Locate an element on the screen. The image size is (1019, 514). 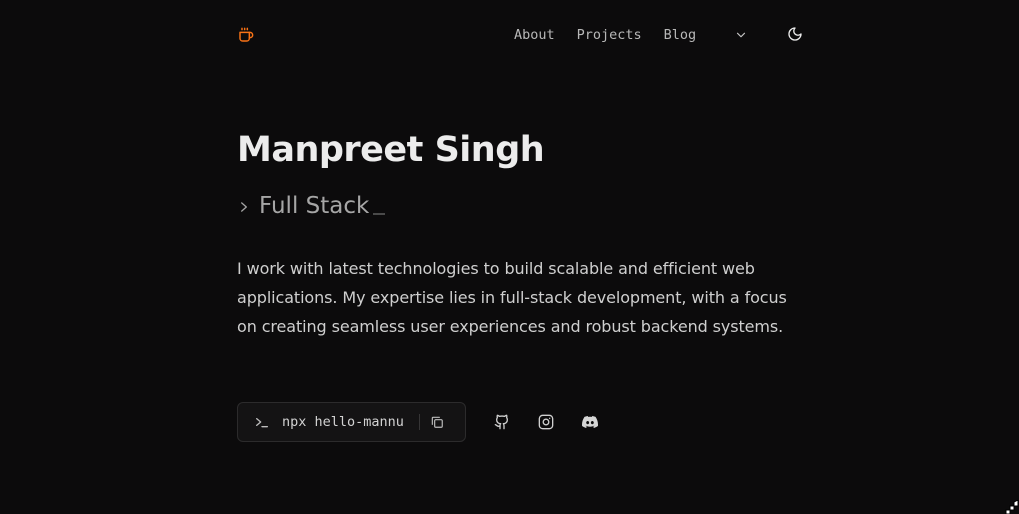
nav-projects-link: Projects is located at coordinates (609, 35).